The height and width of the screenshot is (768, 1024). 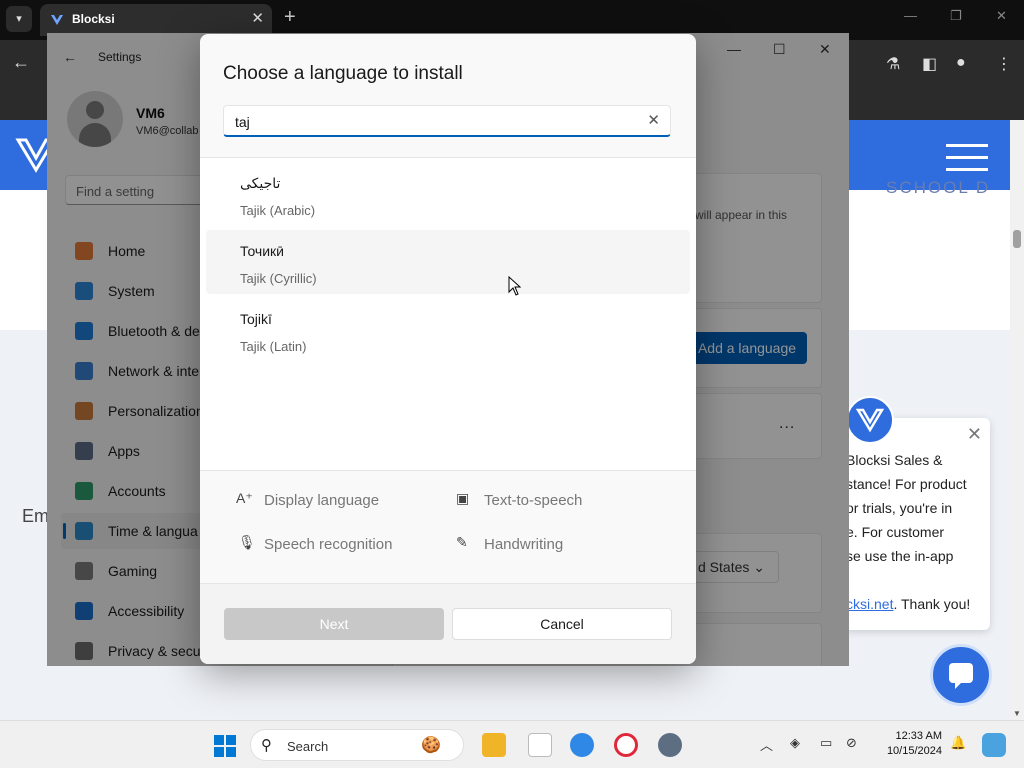 What do you see at coordinates (448, 262) in the screenshot?
I see `language-option-tajik-cyrillic: Точикӣ Tajik (Cyrillic)` at bounding box center [448, 262].